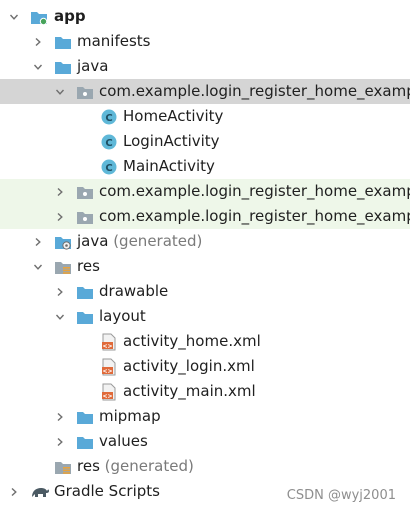  What do you see at coordinates (173, 116) in the screenshot?
I see `tree-item-label: HomeActivity` at bounding box center [173, 116].